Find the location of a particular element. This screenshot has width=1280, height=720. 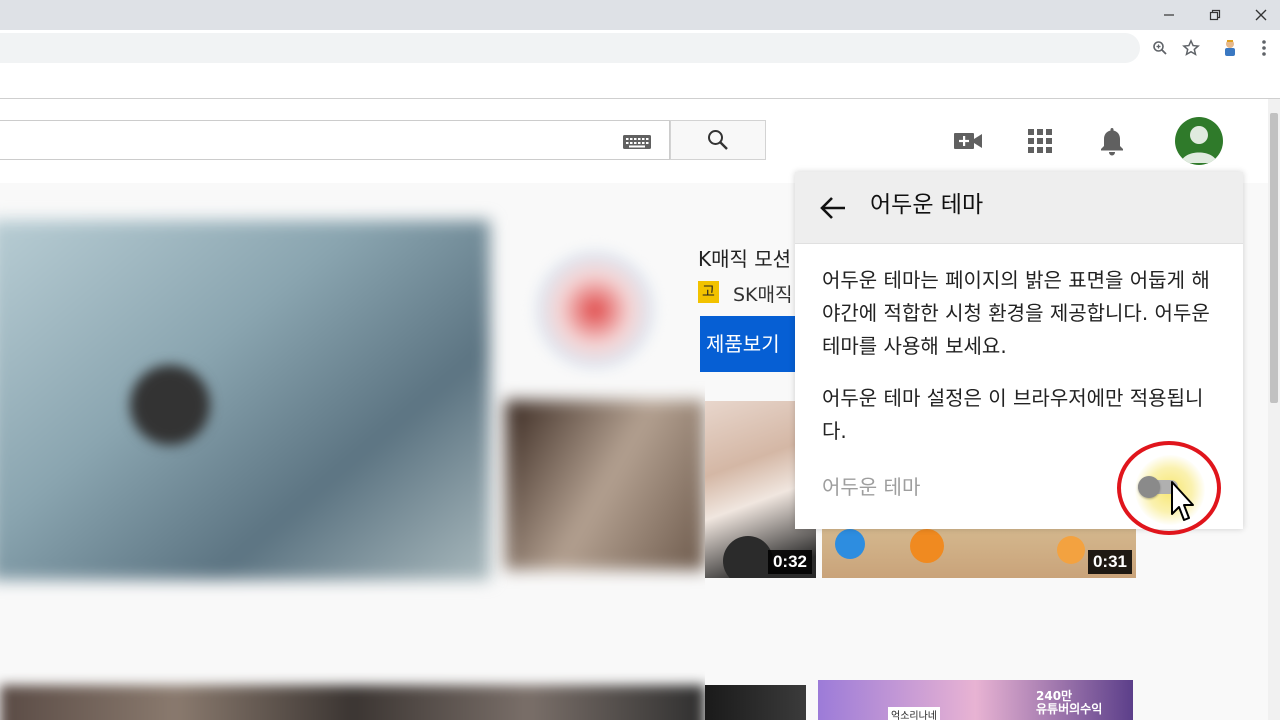

thumbnail-caption: 억소리나네 is located at coordinates (914, 713).